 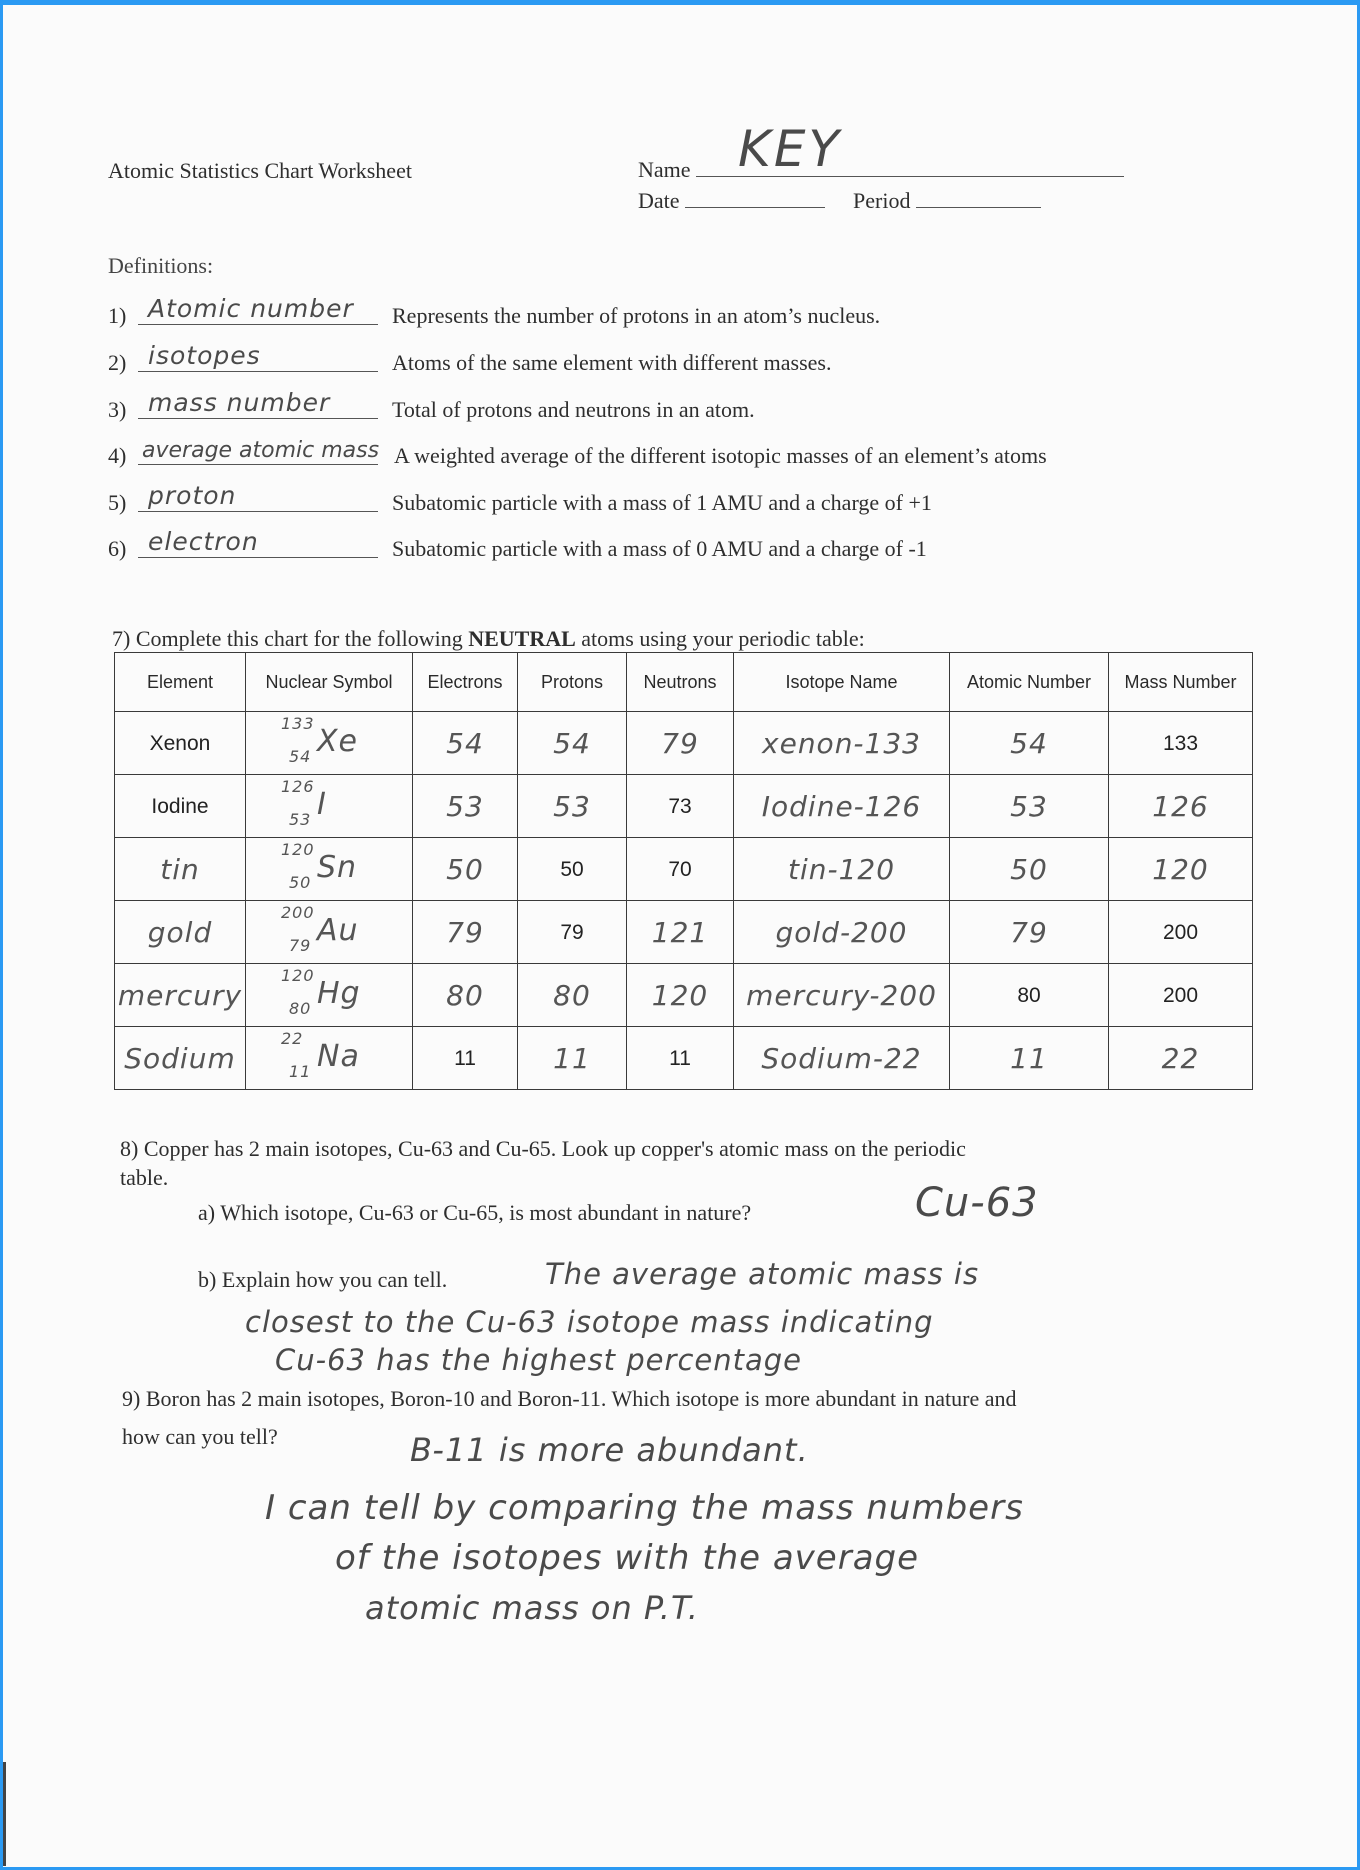 I want to click on cell-element: mercury, so click(x=180, y=995).